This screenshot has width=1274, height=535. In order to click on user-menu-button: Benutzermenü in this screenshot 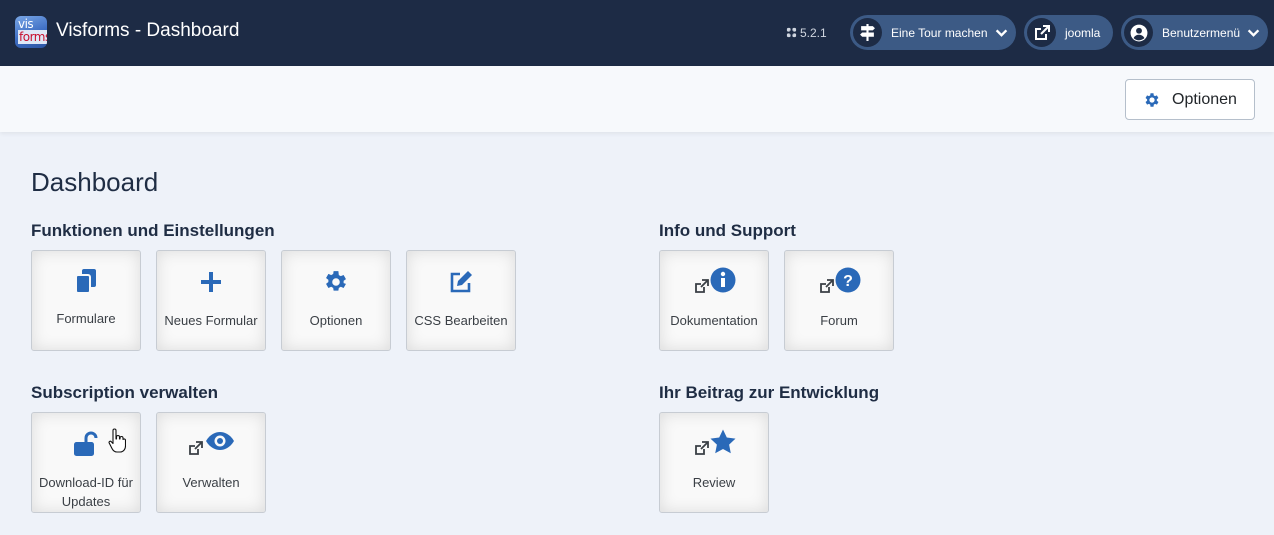, I will do `click(1194, 32)`.